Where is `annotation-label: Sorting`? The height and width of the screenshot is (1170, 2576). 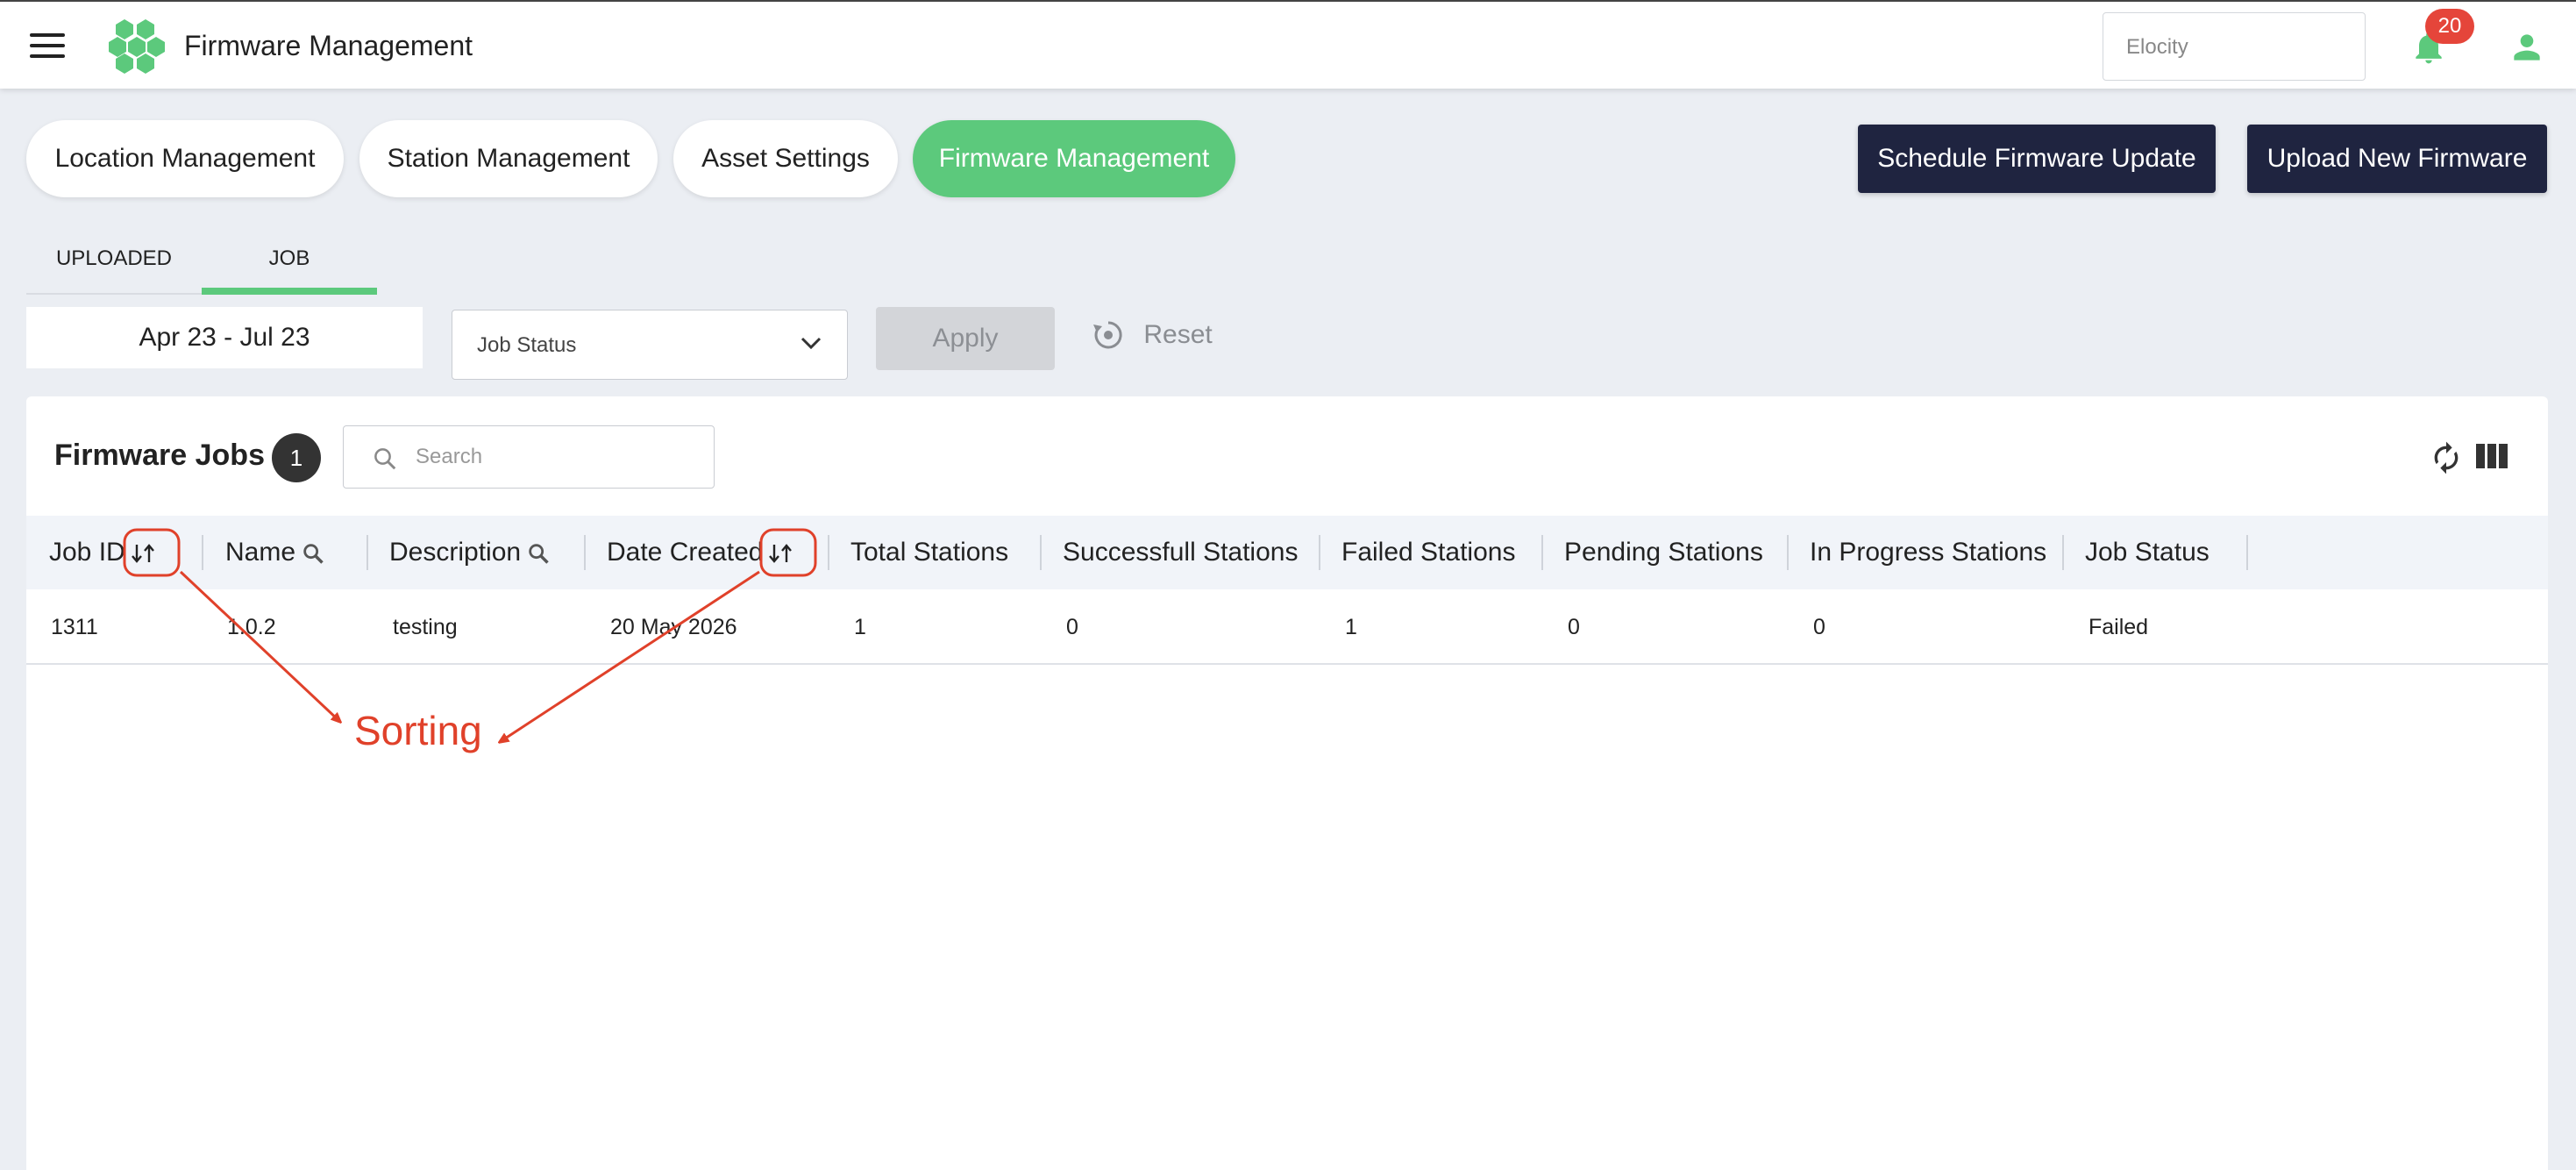 annotation-label: Sorting is located at coordinates (418, 730).